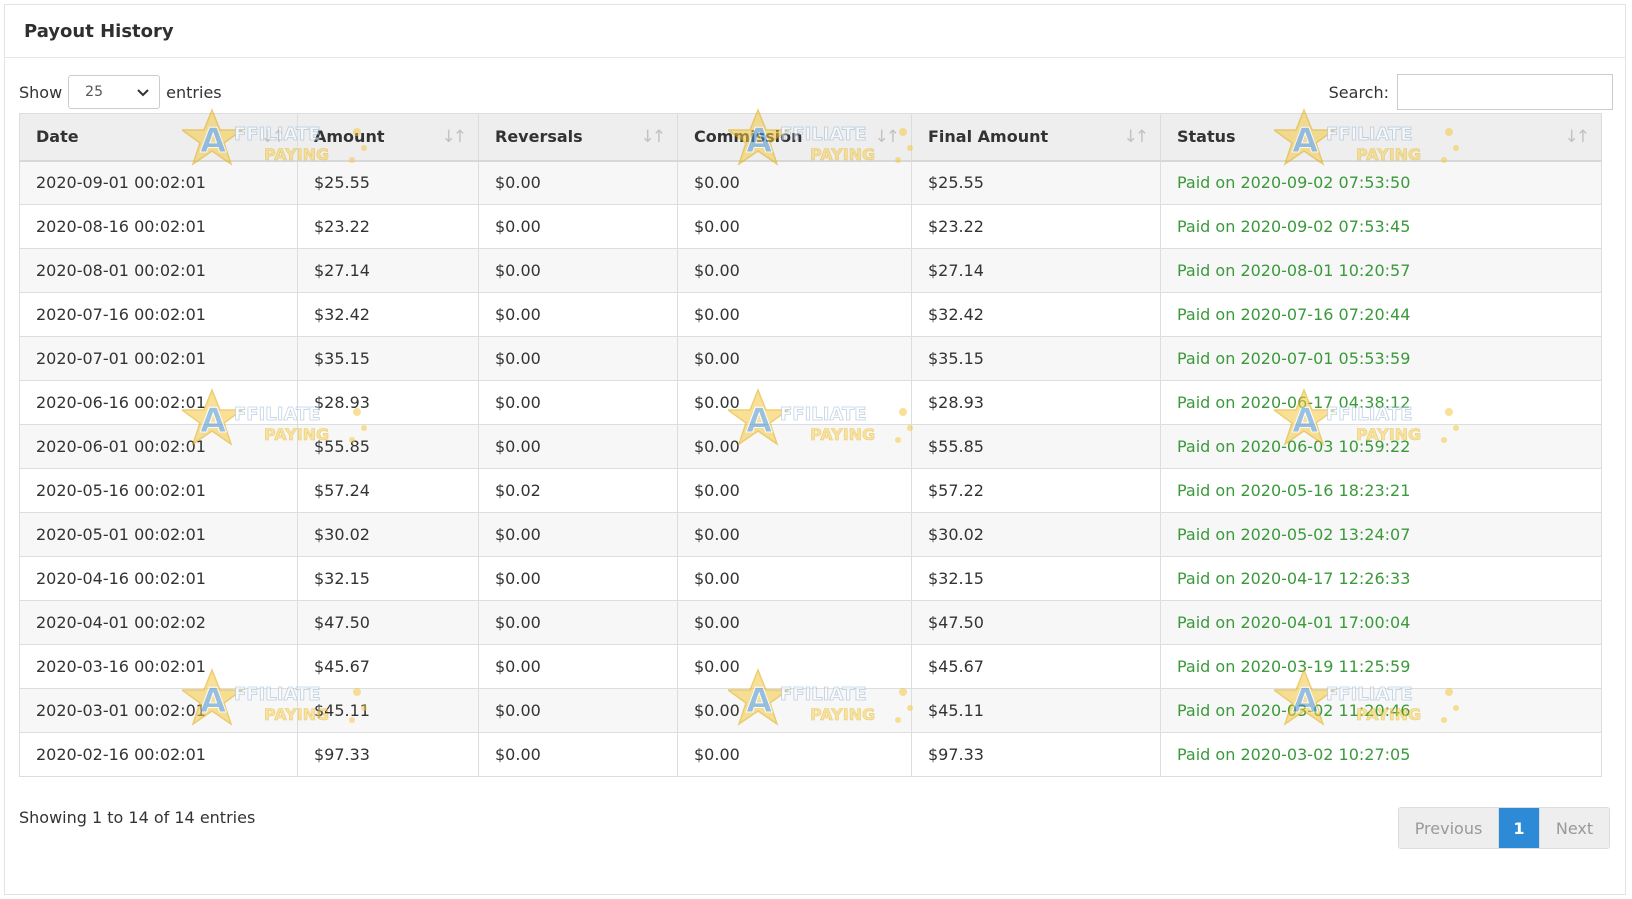 This screenshot has width=1632, height=899. Describe the element at coordinates (1381, 622) in the screenshot. I see `cell-status: Paid on 2020-04-01 17:00:04` at that location.